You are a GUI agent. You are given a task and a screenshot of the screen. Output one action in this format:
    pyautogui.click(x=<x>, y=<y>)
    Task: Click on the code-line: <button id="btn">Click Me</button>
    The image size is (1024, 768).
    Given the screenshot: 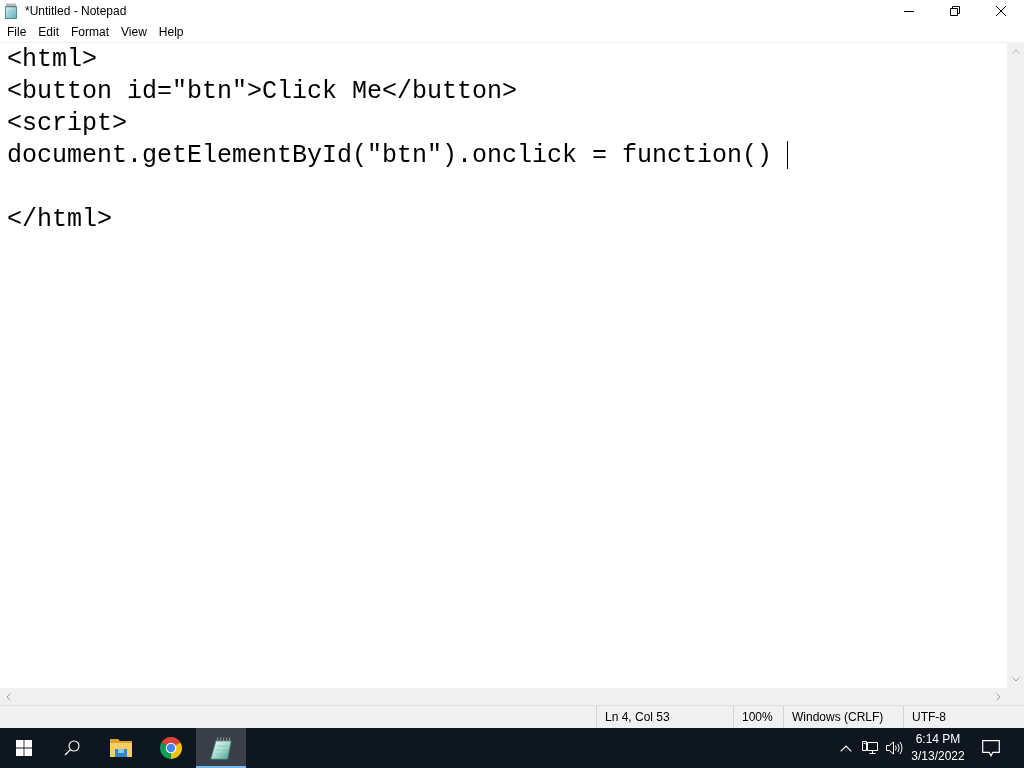 What is the action you would take?
    pyautogui.click(x=262, y=91)
    